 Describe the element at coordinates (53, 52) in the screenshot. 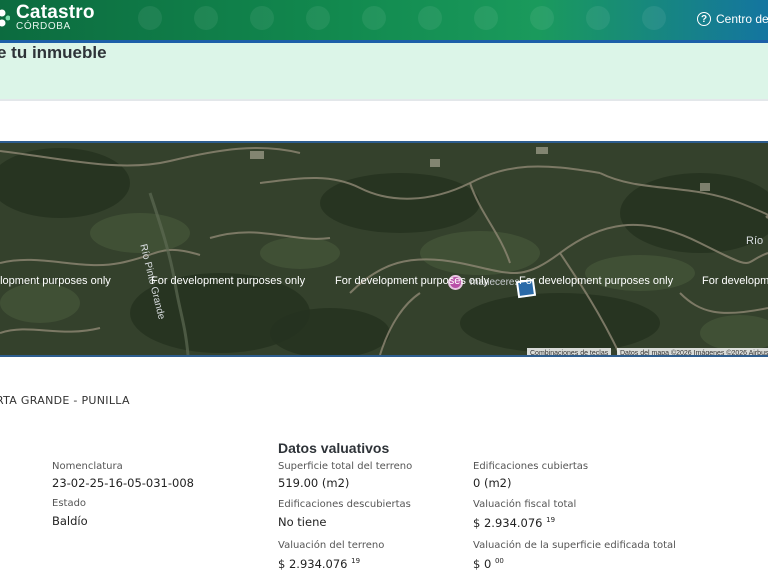

I see `page-title: e tu inmueble` at that location.